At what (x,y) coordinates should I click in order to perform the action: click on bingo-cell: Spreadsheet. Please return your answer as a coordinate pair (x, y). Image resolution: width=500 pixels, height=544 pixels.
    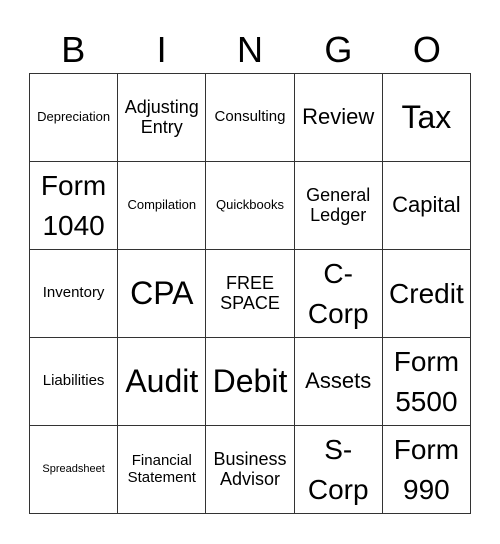
    Looking at the image, I should click on (74, 470).